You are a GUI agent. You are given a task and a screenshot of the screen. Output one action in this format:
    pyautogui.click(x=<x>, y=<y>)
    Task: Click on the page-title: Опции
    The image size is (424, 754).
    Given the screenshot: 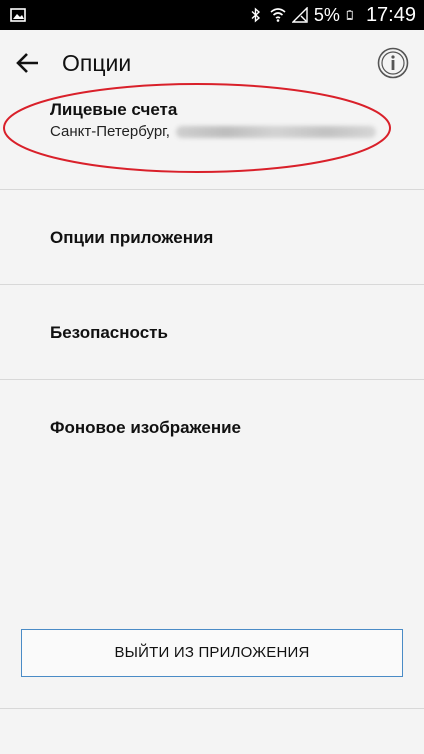 What is the action you would take?
    pyautogui.click(x=97, y=63)
    